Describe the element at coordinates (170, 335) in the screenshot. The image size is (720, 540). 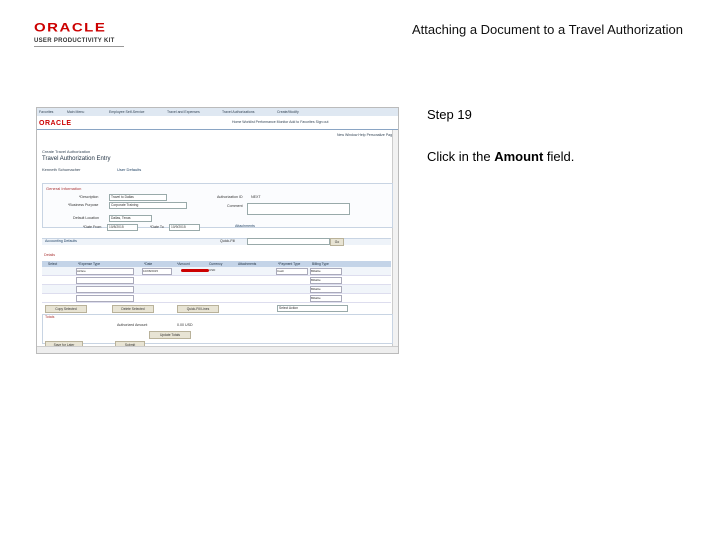
I see `update-totals-button: Update Totals` at that location.